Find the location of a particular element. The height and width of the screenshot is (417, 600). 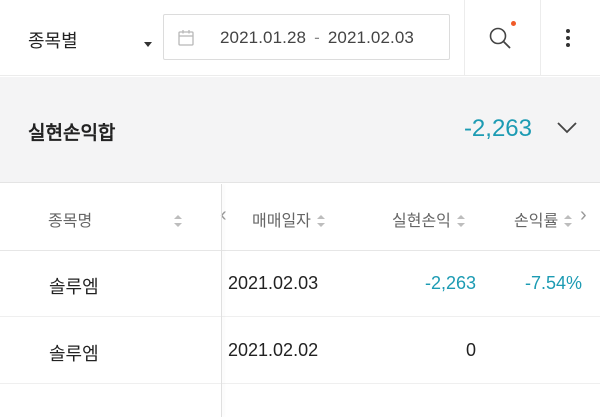

header-rate-label: 손익률 is located at coordinates (536, 221).